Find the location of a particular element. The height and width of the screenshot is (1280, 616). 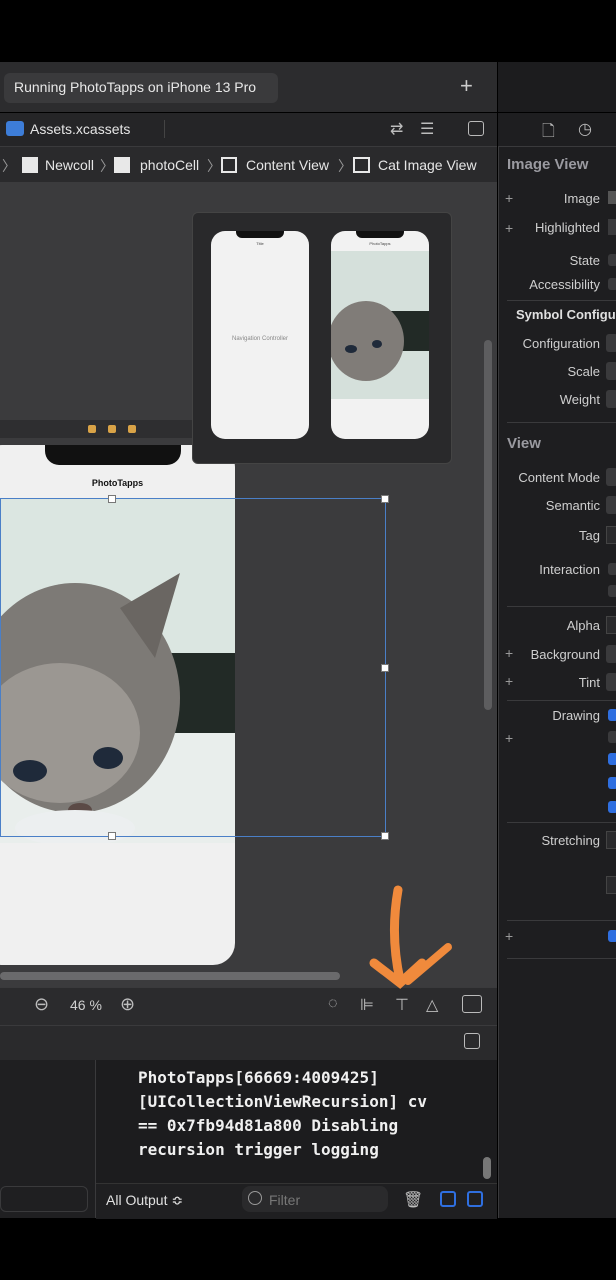

stretching-width-field is located at coordinates (611, 885).